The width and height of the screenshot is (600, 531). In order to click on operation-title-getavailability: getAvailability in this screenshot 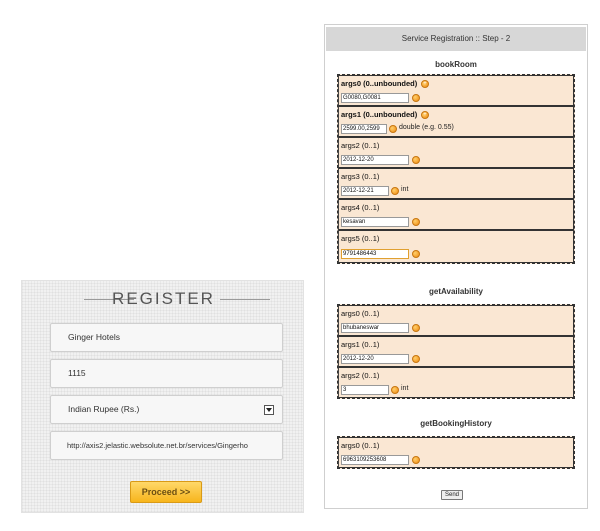, I will do `click(456, 291)`.